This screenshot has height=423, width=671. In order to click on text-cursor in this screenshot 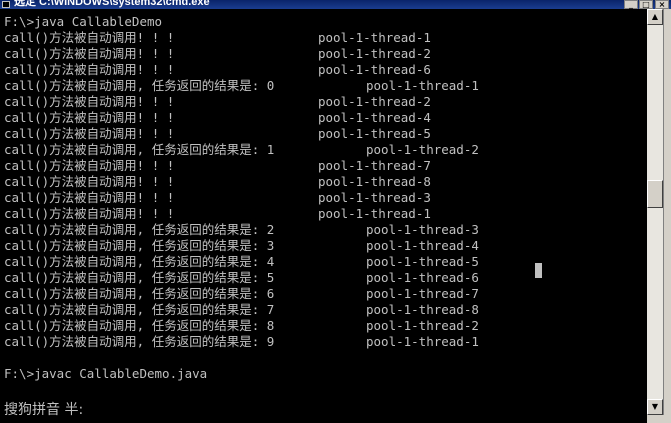, I will do `click(538, 270)`.